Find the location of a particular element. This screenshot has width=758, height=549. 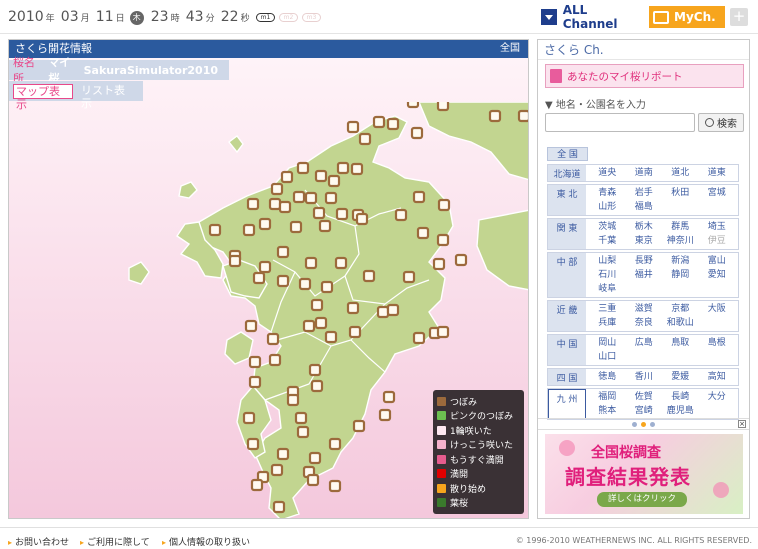

pref-link: 広島 is located at coordinates (644, 343).